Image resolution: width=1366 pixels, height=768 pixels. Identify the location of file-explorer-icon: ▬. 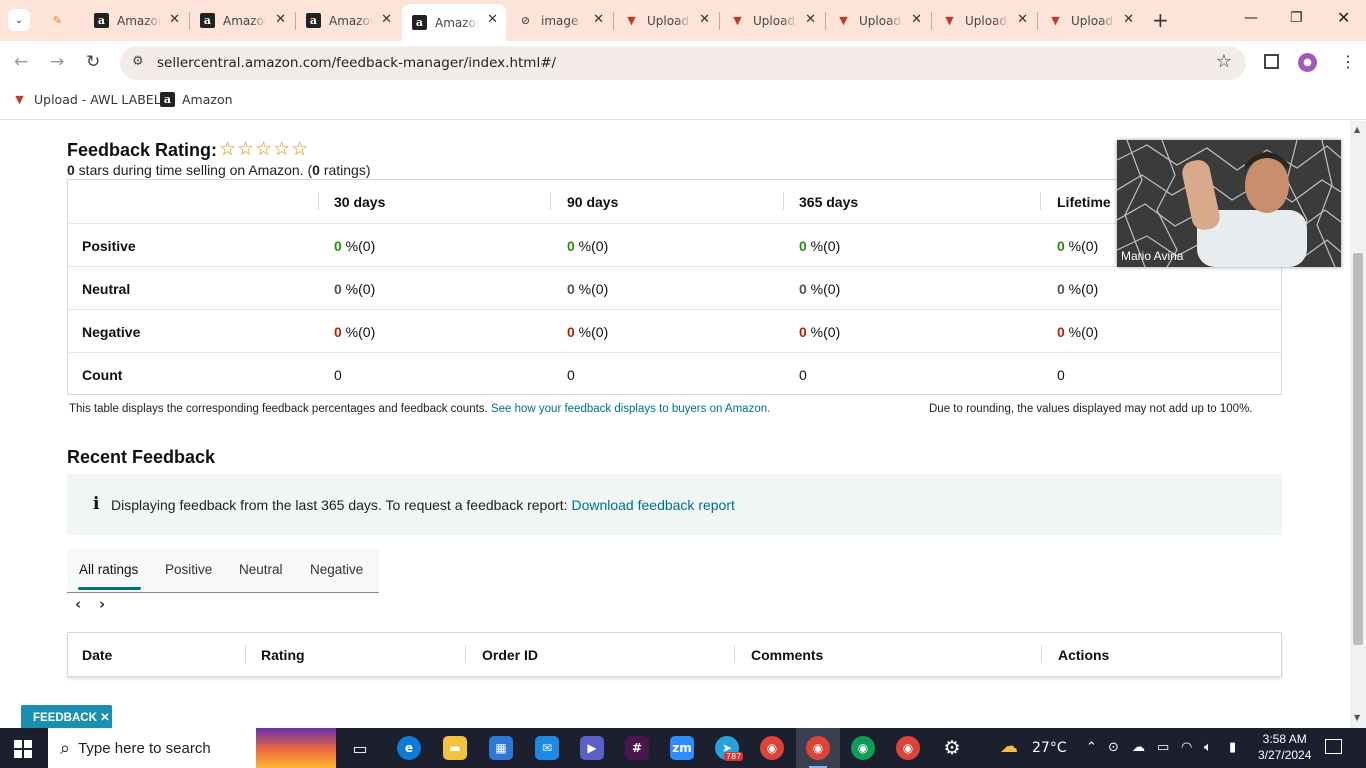
(455, 748).